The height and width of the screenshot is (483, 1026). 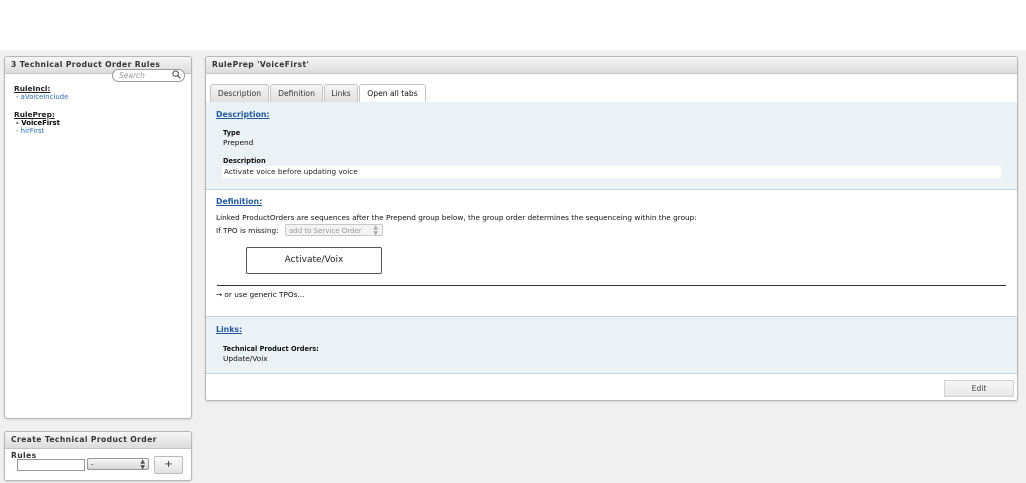 I want to click on search-placeholder: Search, so click(x=132, y=75).